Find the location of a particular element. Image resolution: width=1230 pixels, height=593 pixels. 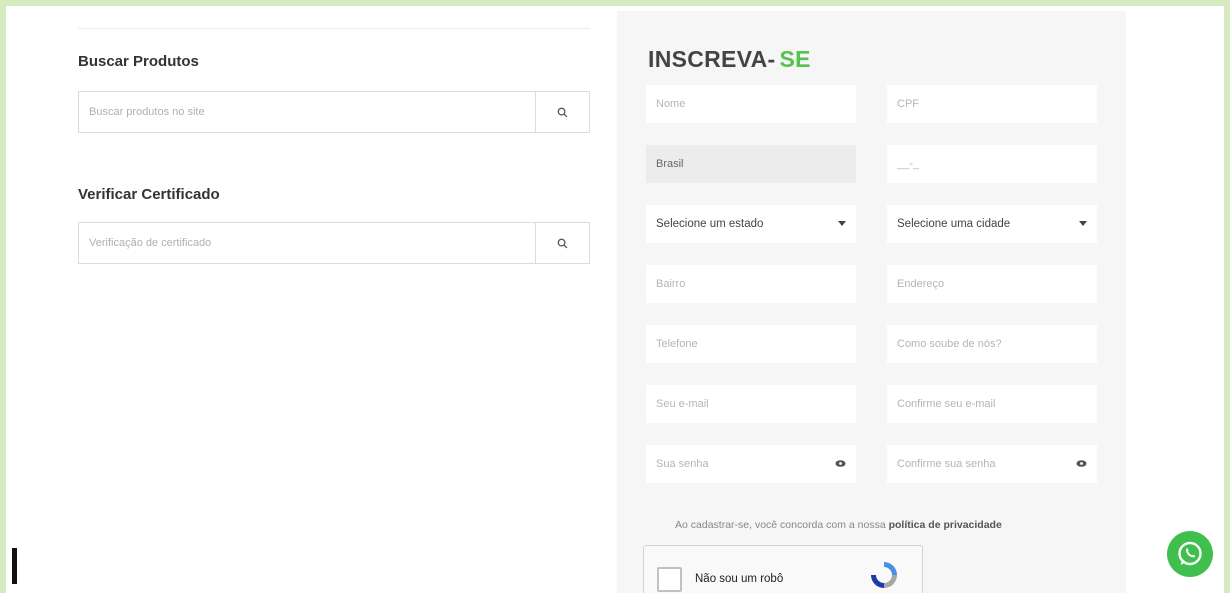

search-products-form is located at coordinates (334, 112).